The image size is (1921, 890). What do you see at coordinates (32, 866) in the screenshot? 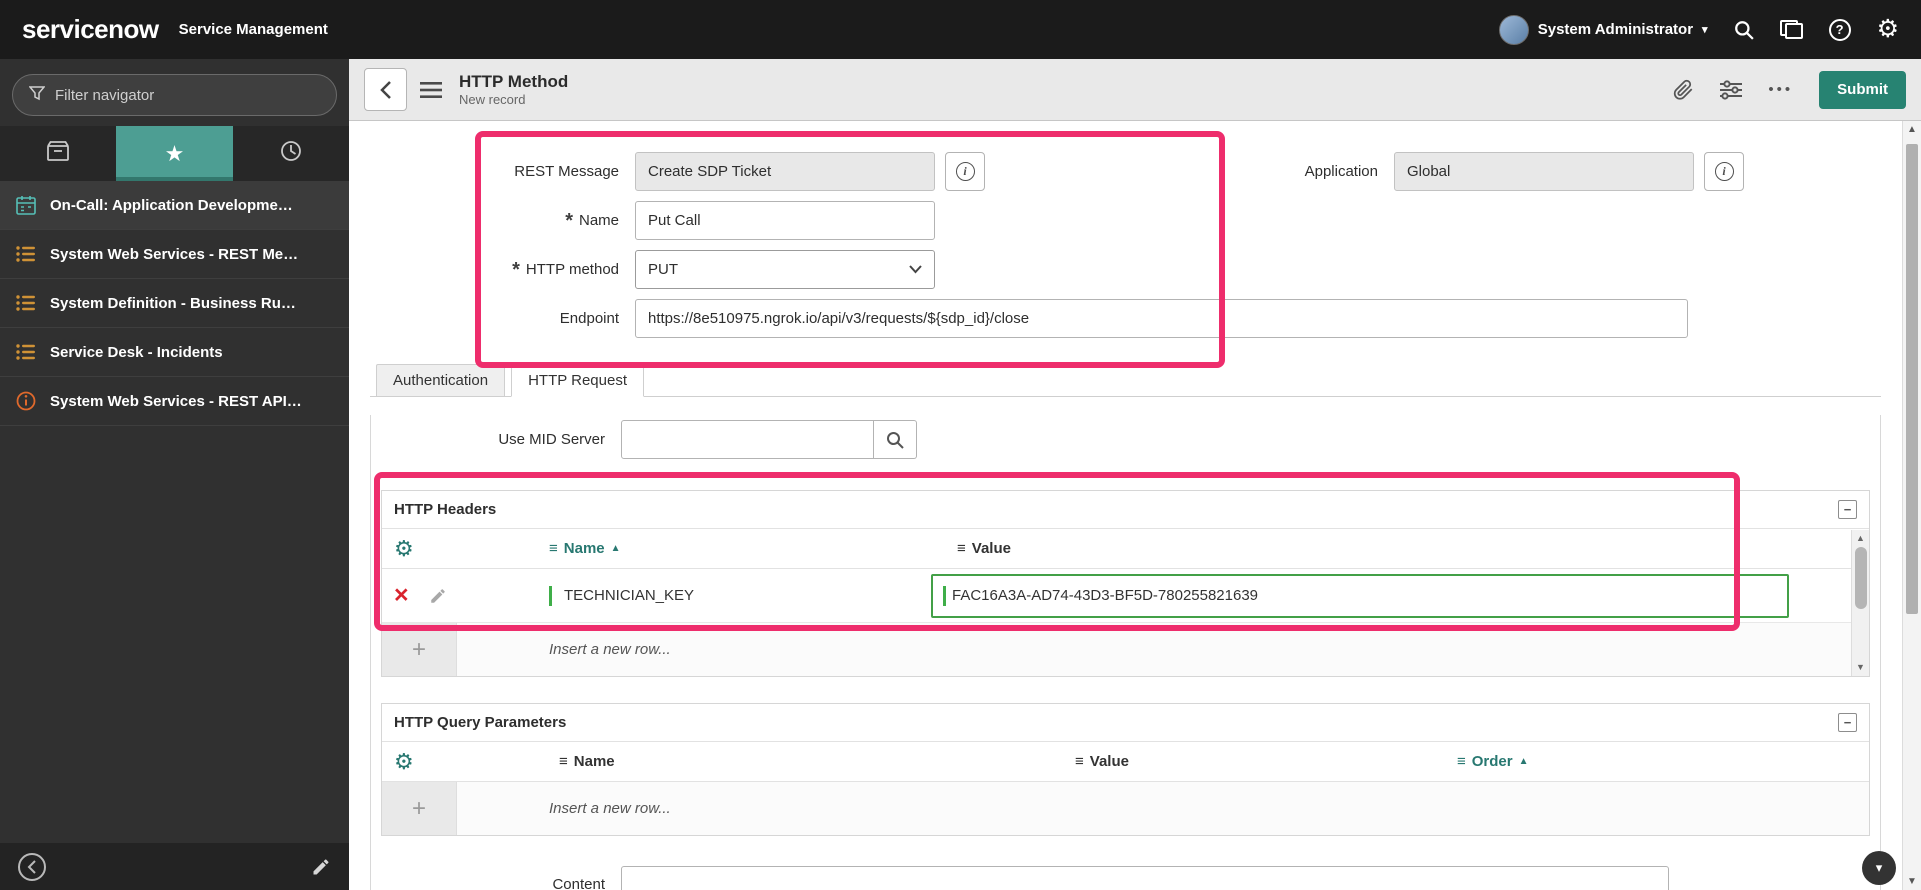
I see `collapse-navigator-icon` at bounding box center [32, 866].